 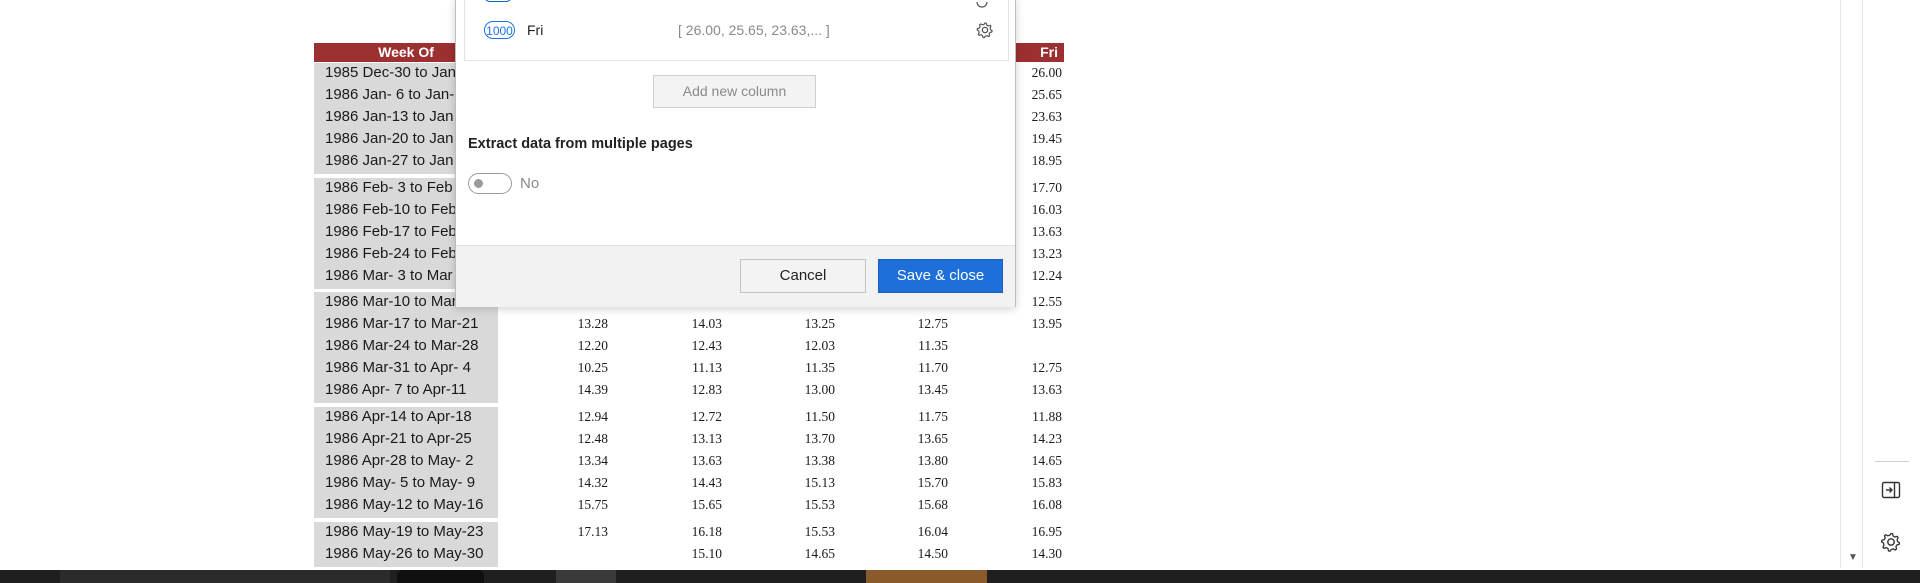 What do you see at coordinates (707, 367) in the screenshot?
I see `value-cell: 11.13` at bounding box center [707, 367].